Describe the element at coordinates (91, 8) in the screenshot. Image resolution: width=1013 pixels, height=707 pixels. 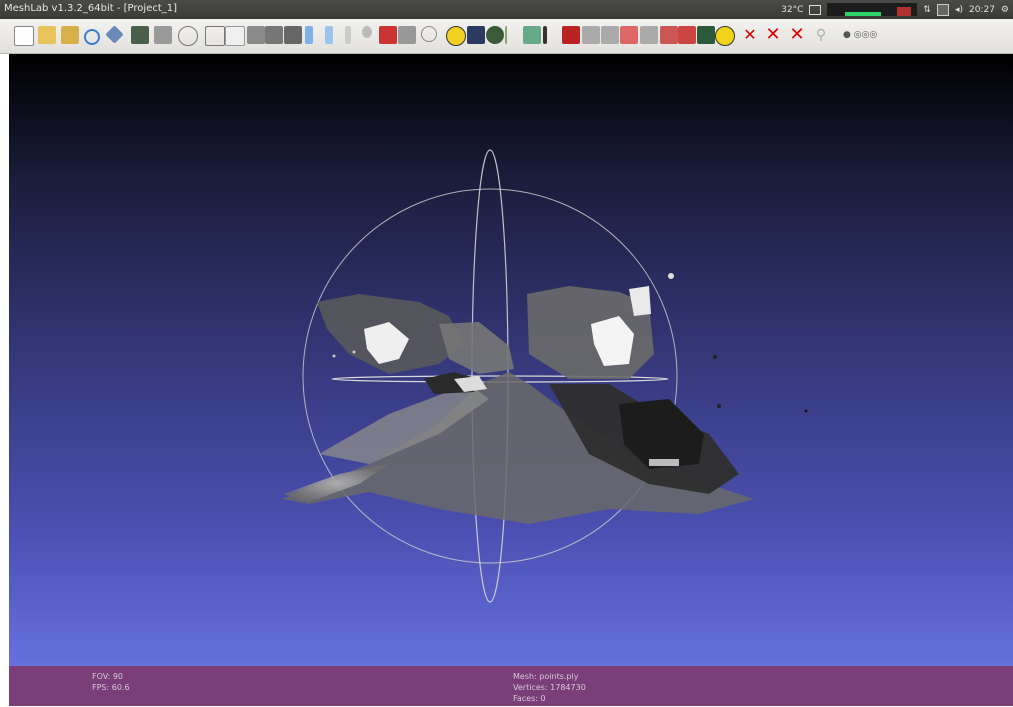
I see `window-title: MeshLab v1.3.2_64bit - [Project_1]` at that location.